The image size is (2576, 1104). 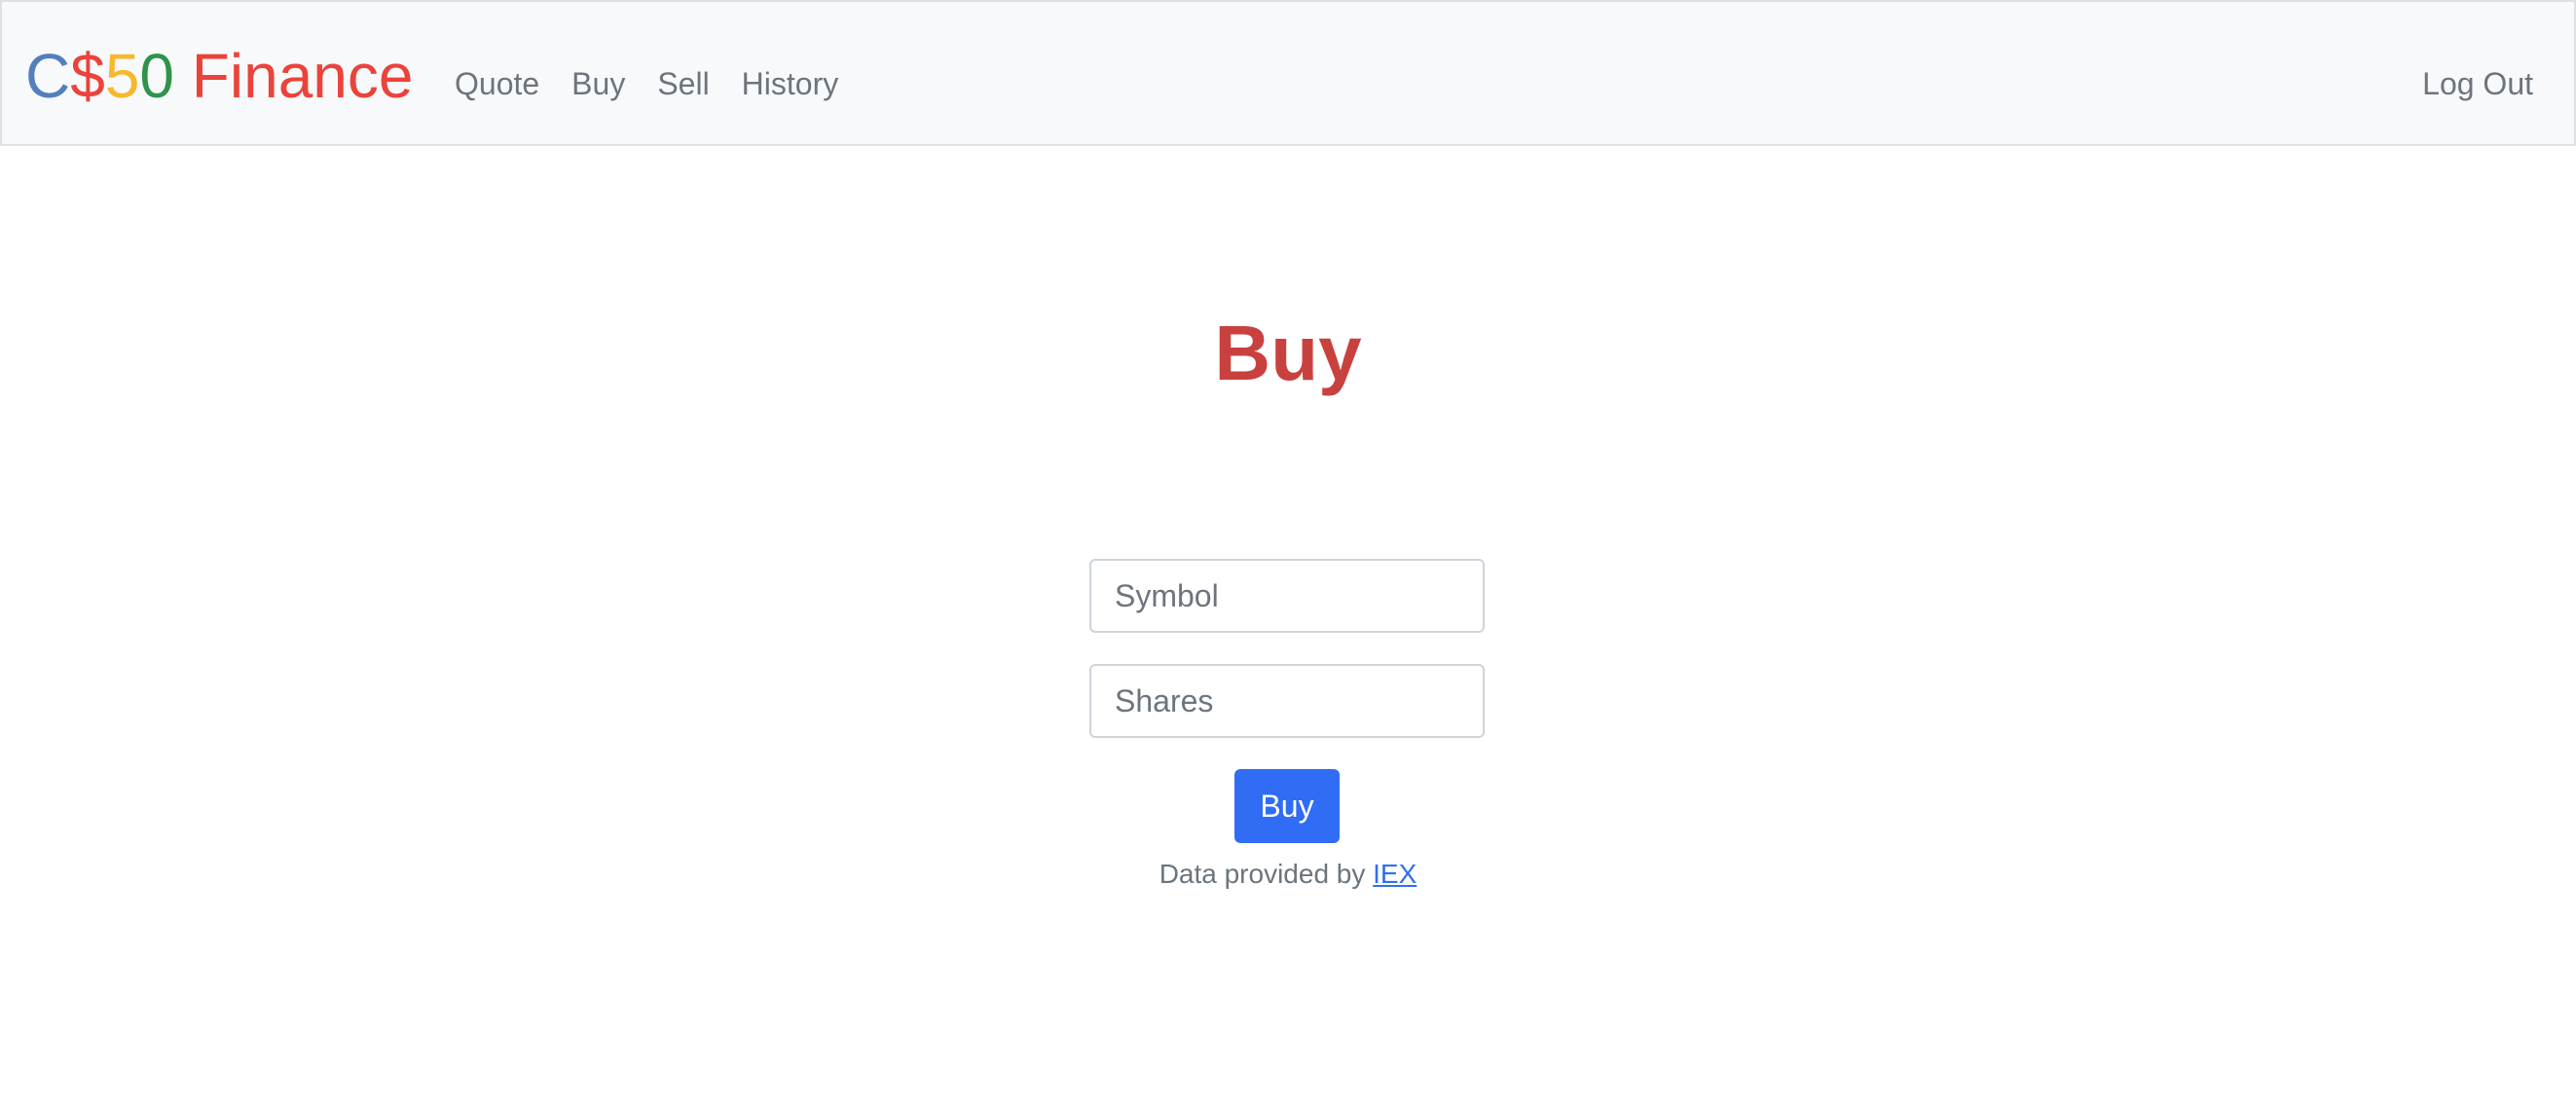 I want to click on nav-link-quote: Quote, so click(x=497, y=83).